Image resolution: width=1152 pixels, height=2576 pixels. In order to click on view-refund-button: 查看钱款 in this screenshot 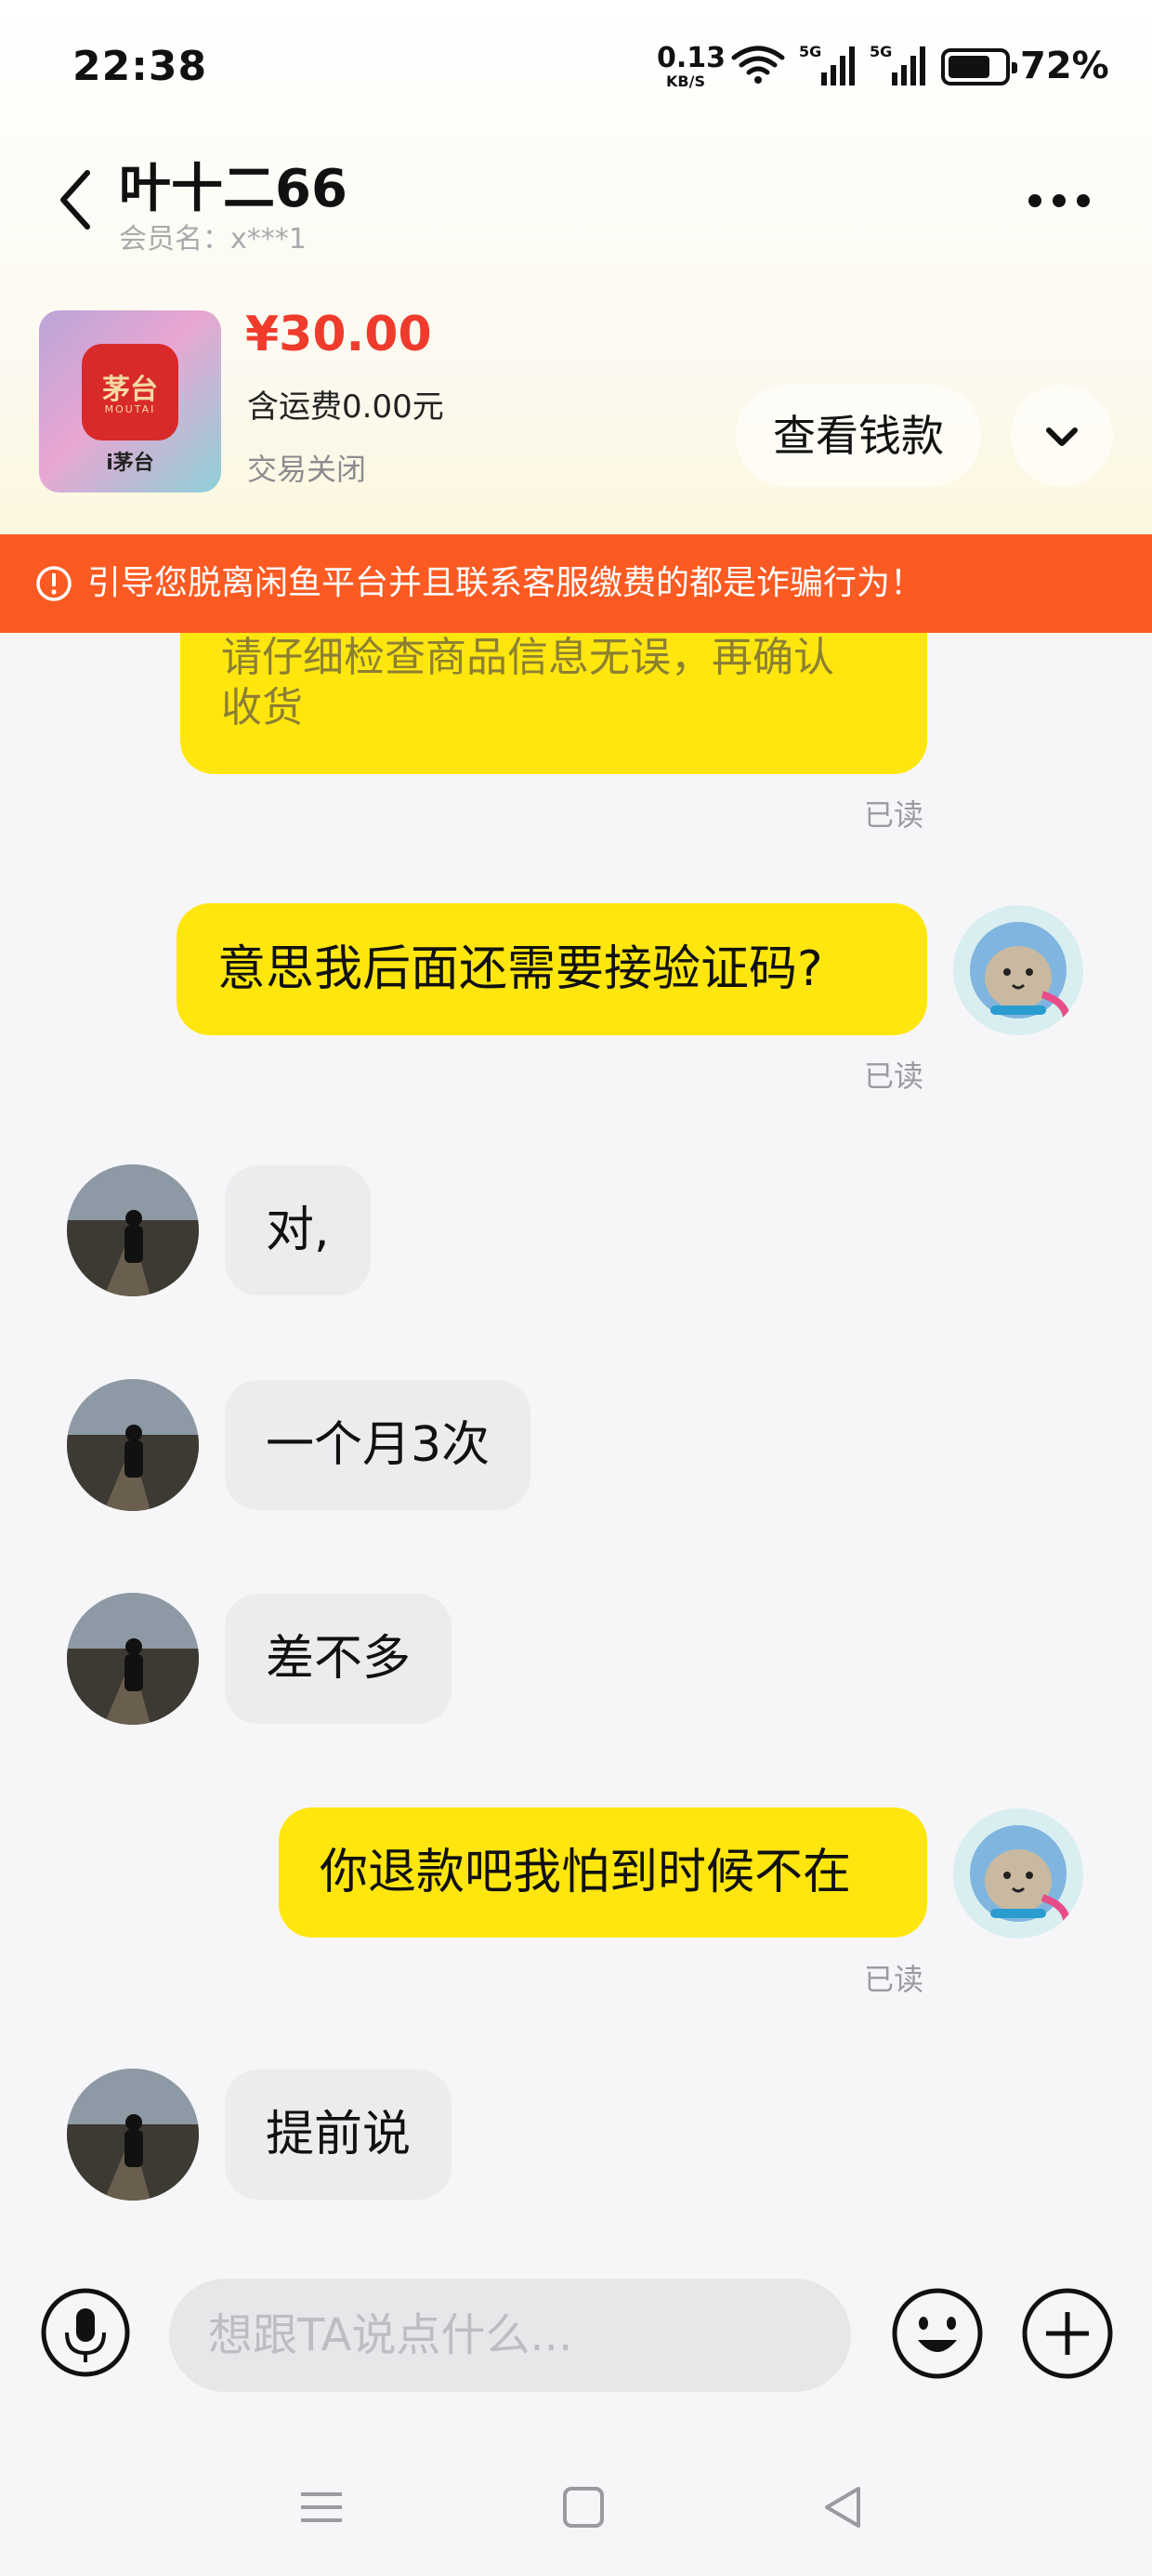, I will do `click(858, 436)`.